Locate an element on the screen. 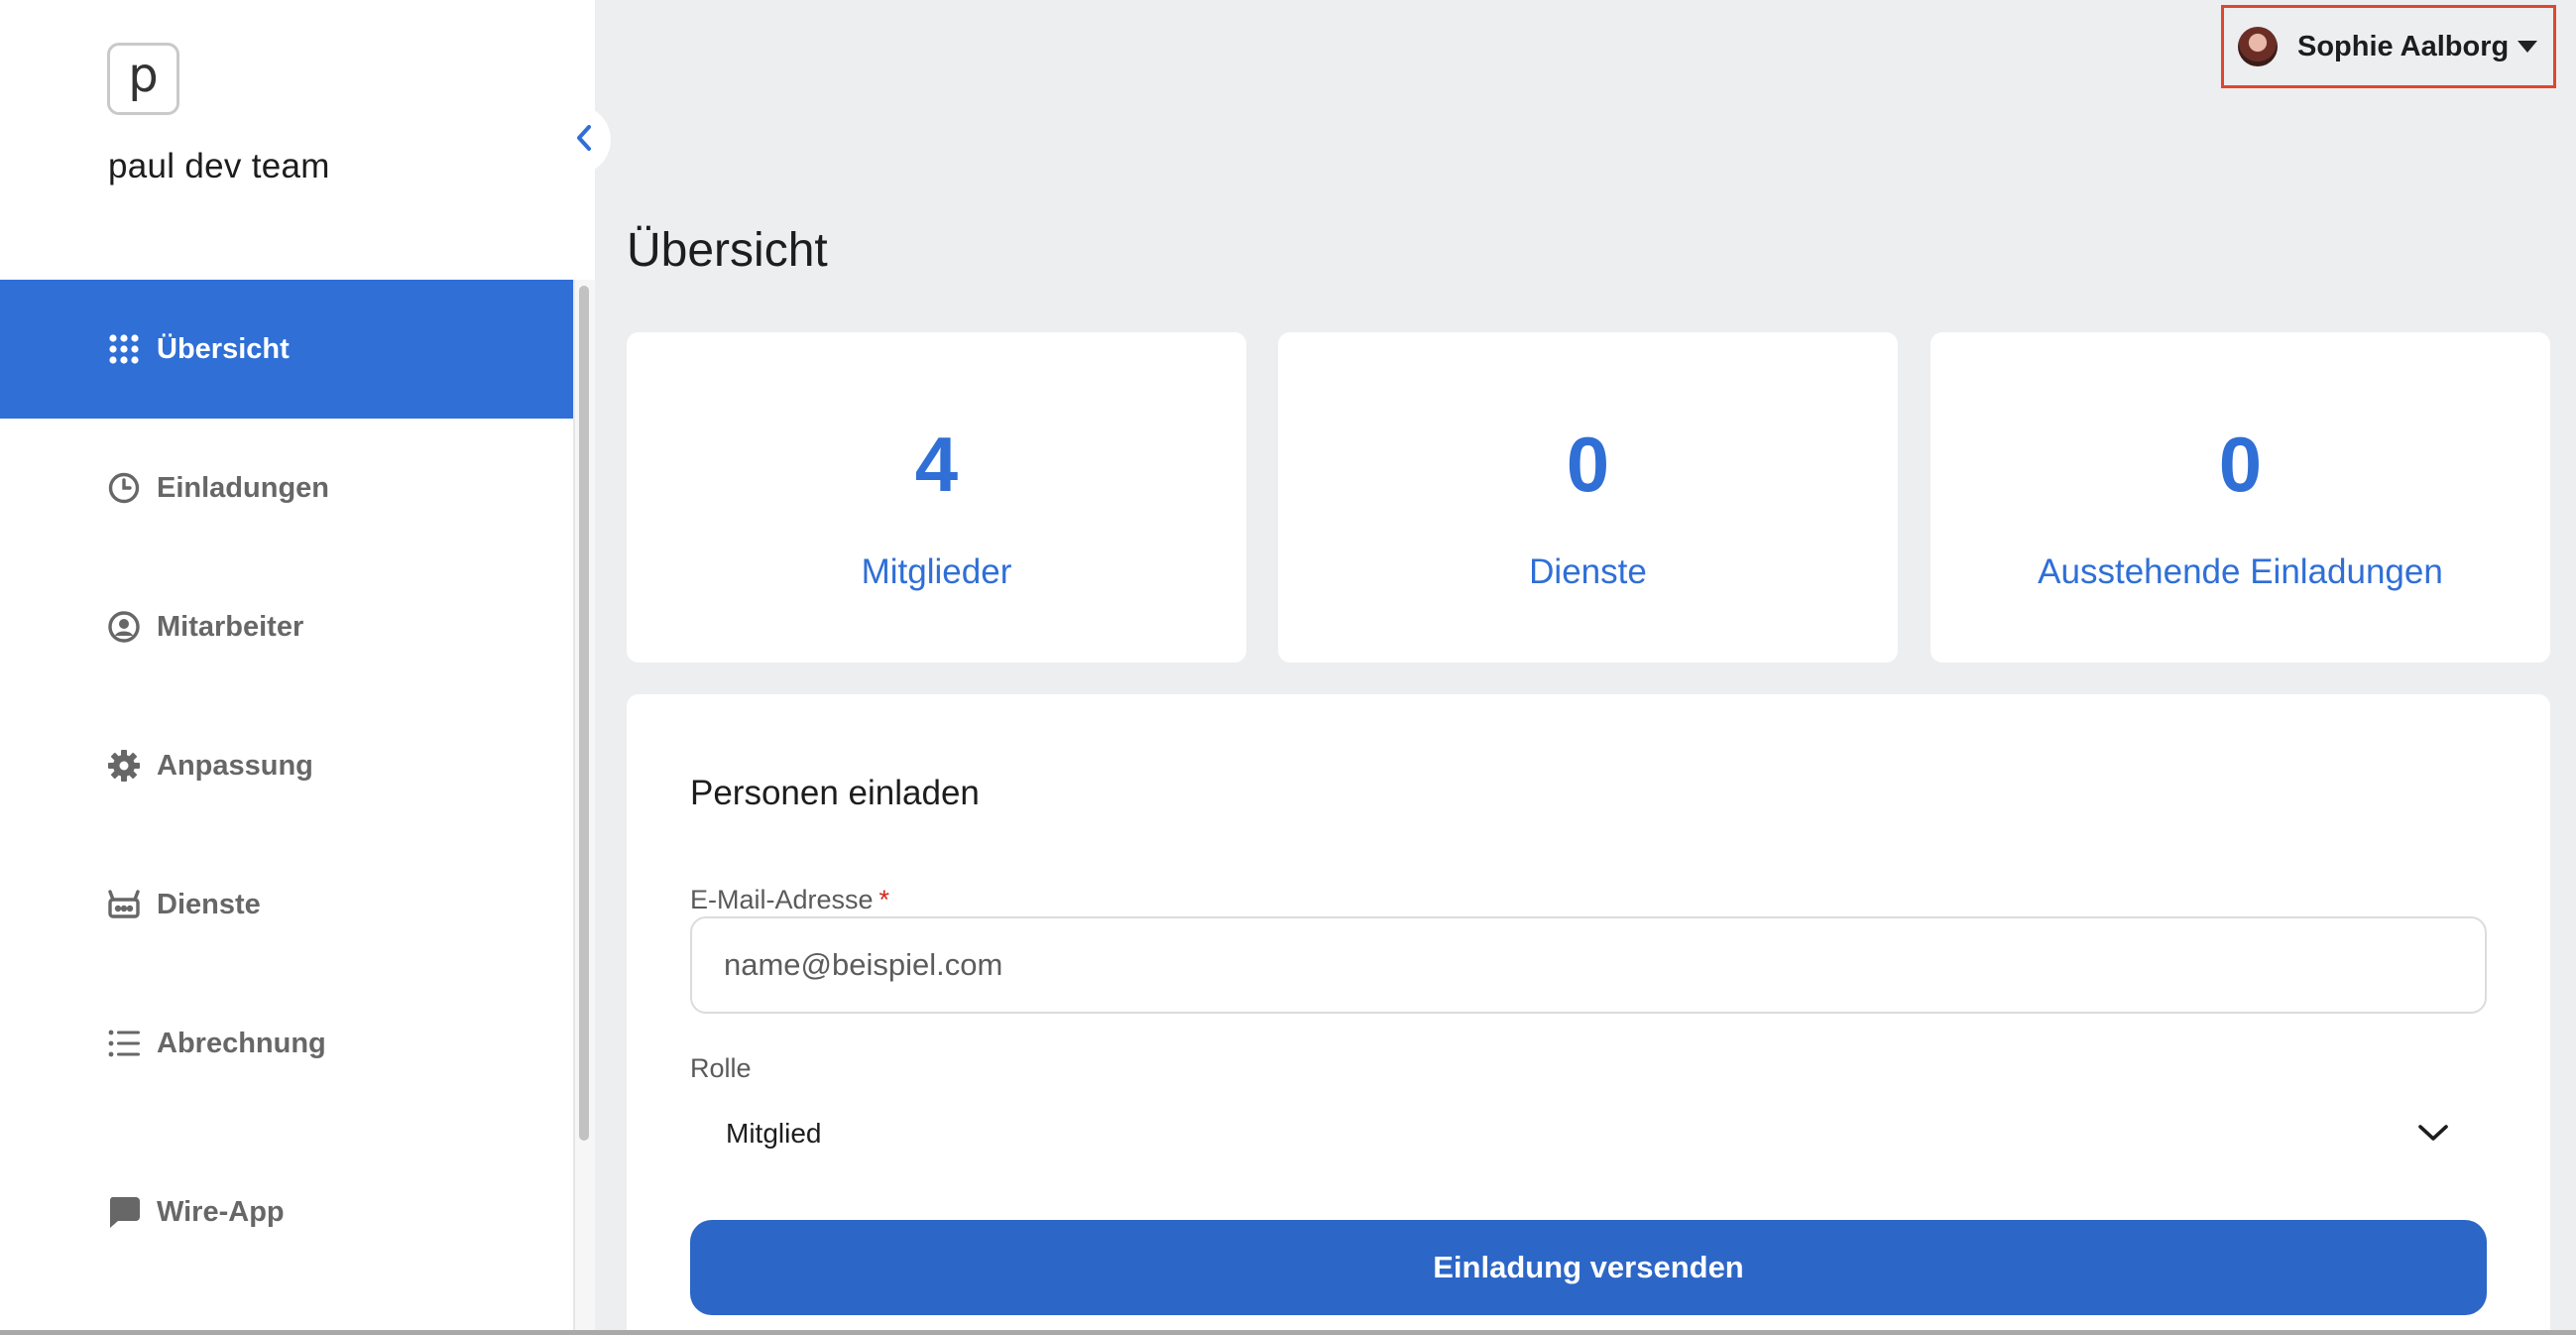  user-circle-icon is located at coordinates (124, 627).